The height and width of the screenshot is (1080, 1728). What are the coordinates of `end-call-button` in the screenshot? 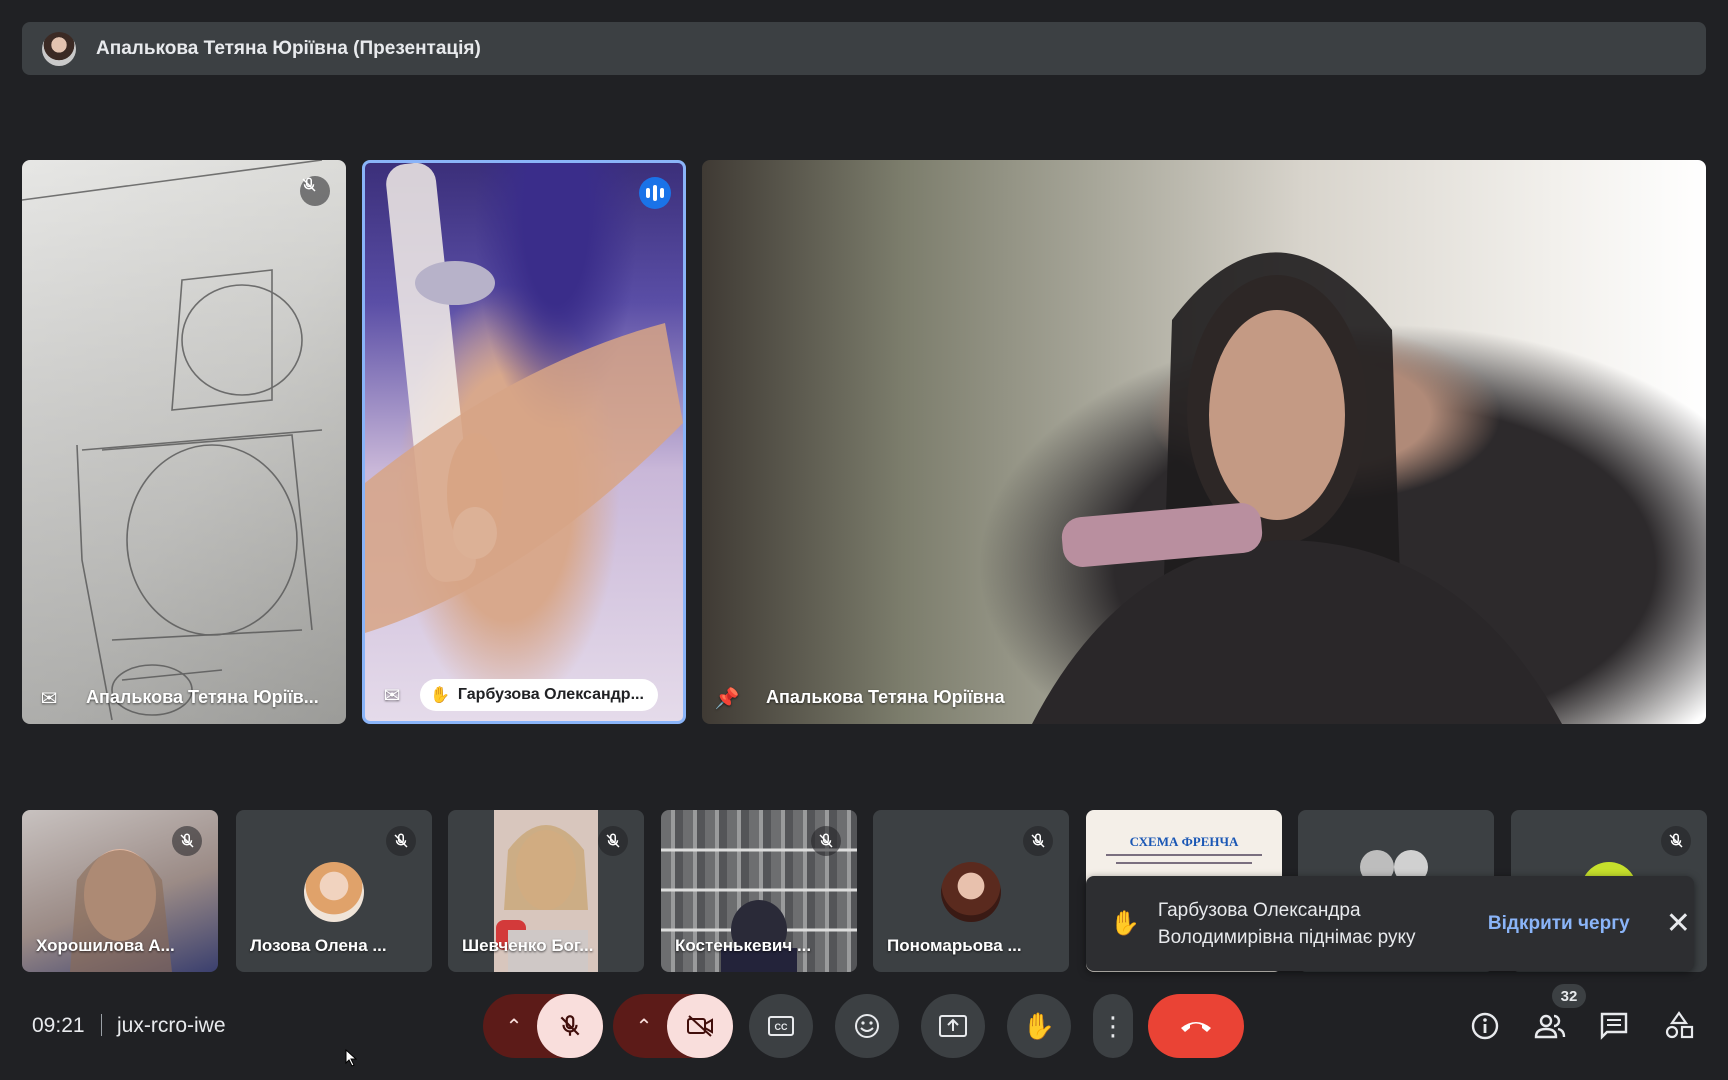 It's located at (1196, 1026).